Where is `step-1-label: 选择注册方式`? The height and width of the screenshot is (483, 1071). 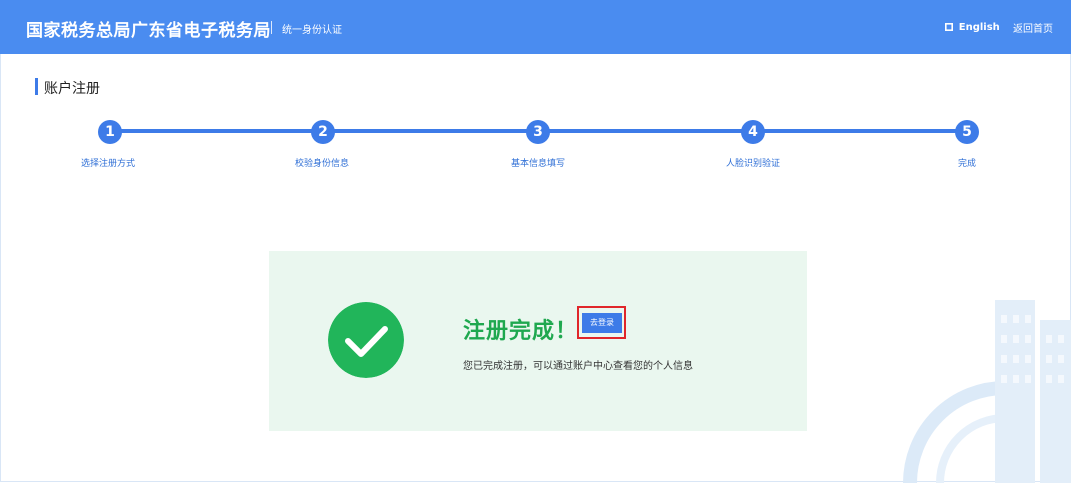 step-1-label: 选择注册方式 is located at coordinates (108, 164).